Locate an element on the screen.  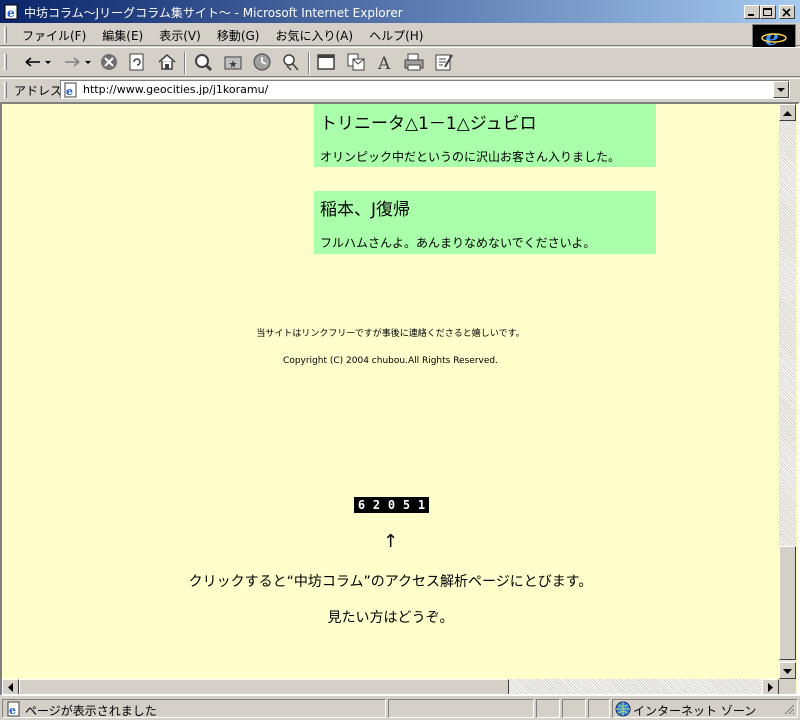
counter-digit: 2 is located at coordinates (376, 505).